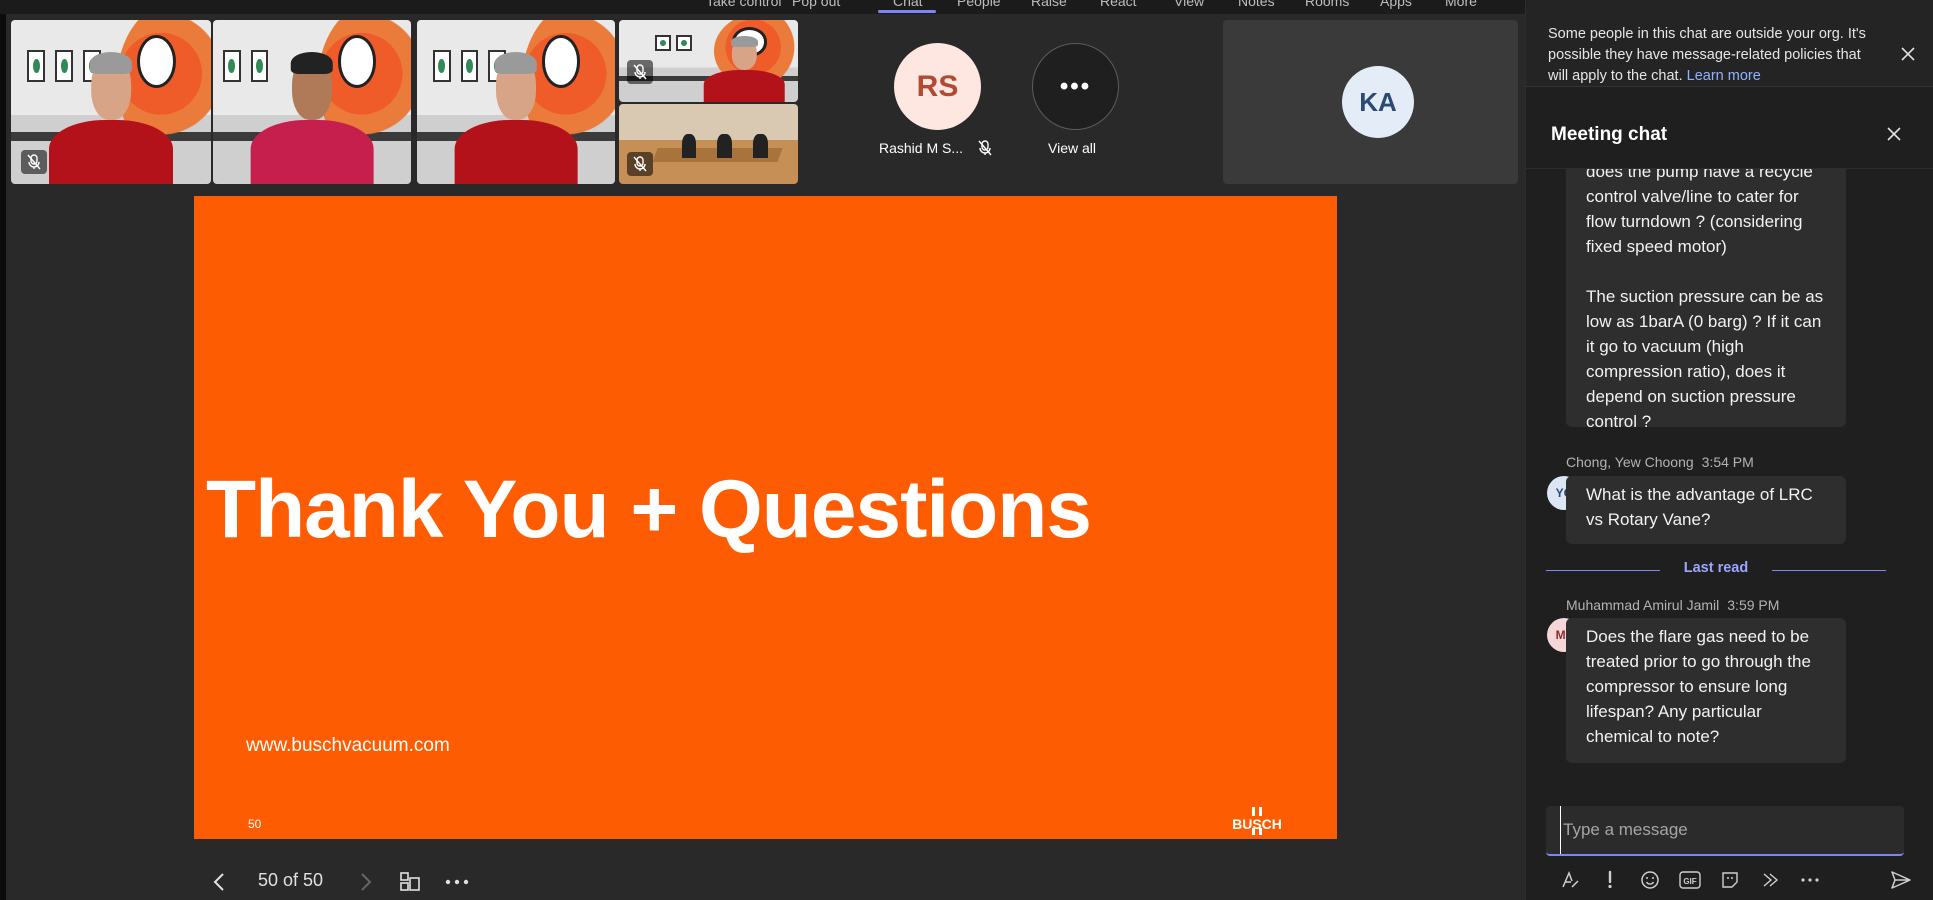 The height and width of the screenshot is (900, 1933). I want to click on toolbar-raise: Raise, so click(1049, 4).